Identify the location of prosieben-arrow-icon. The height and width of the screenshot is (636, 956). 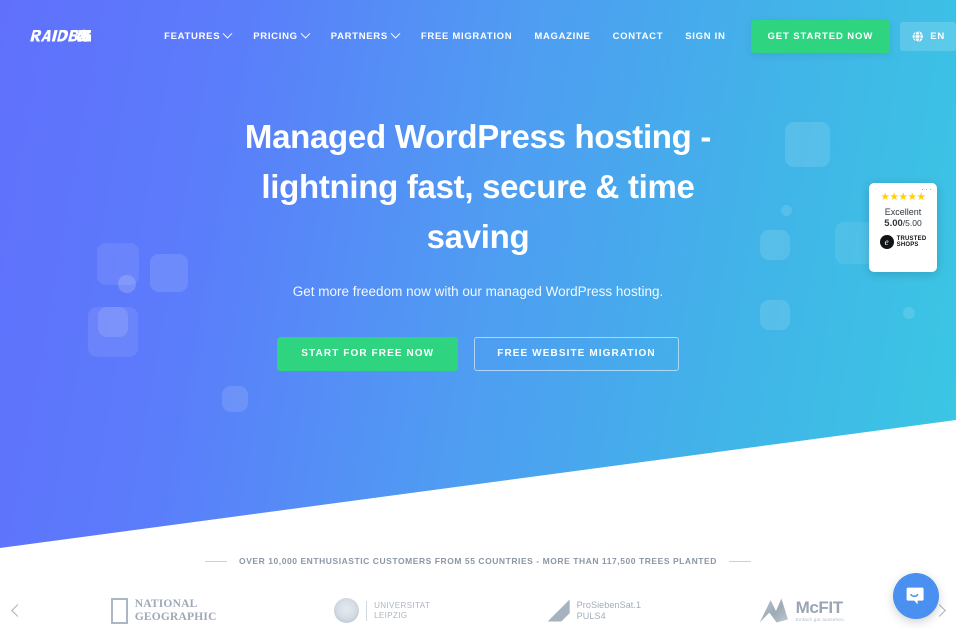
(558, 610).